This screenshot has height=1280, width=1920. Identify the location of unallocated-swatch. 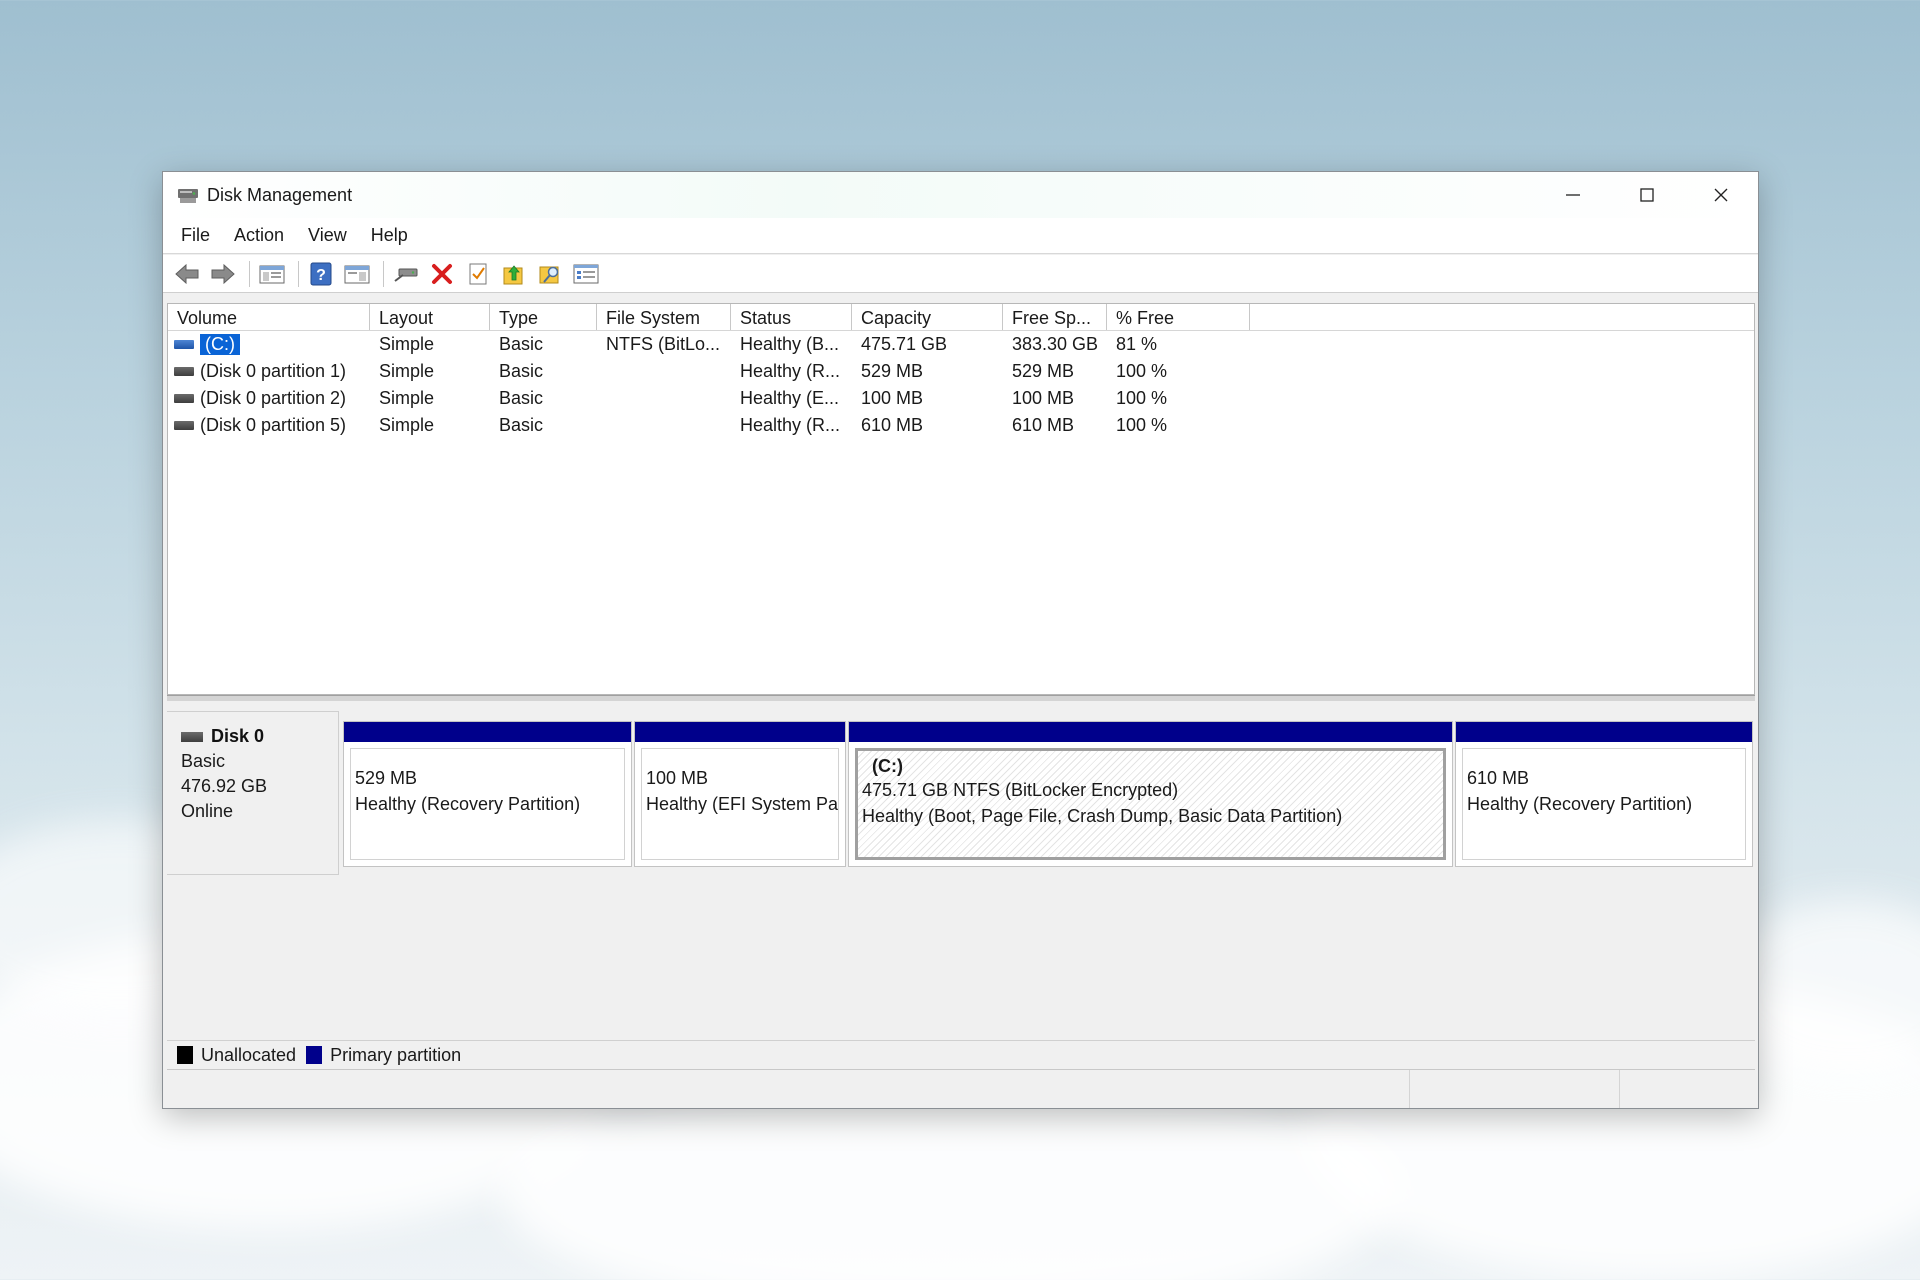
(185, 1055).